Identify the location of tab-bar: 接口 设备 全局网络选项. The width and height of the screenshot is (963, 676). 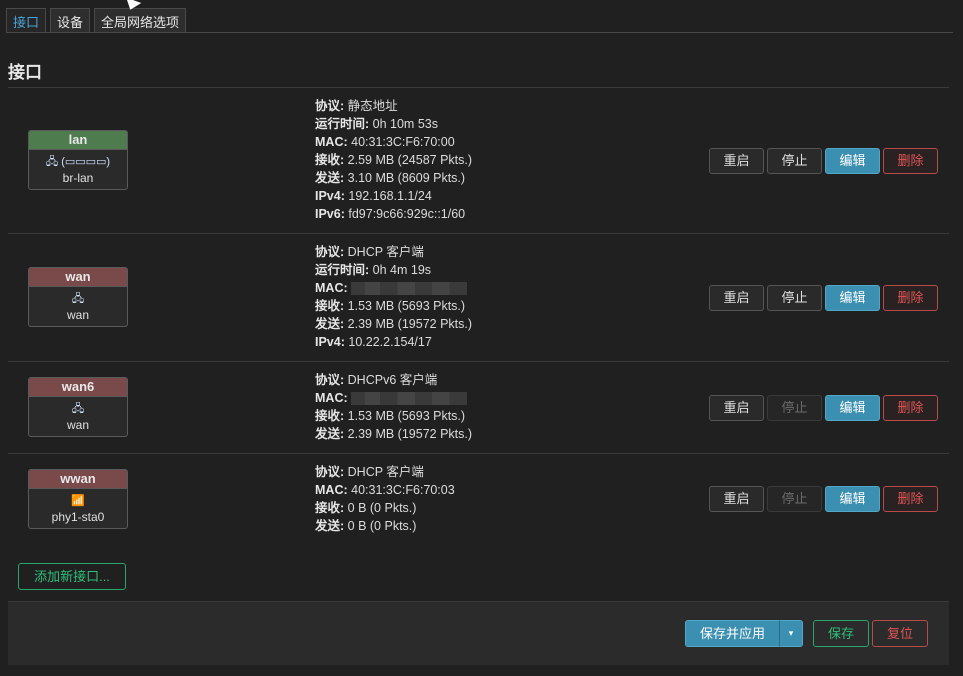
(96, 20).